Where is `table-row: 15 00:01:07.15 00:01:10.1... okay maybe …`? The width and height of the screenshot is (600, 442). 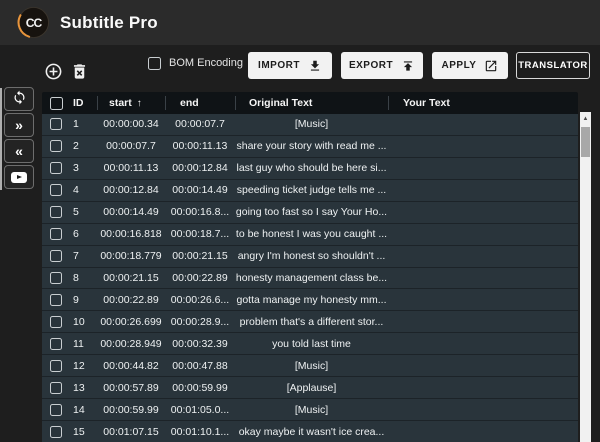
table-row: 15 00:01:07.15 00:01:10.1... okay maybe … is located at coordinates (310, 431).